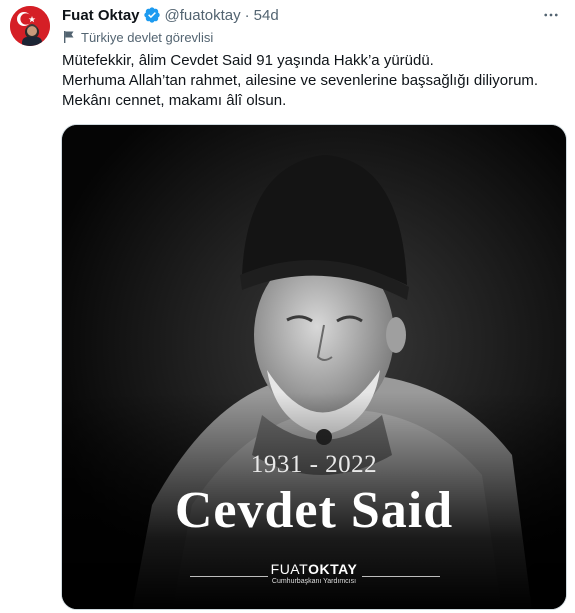 The image size is (575, 613). What do you see at coordinates (314, 510) in the screenshot?
I see `memorial-name: Cevdet Said` at bounding box center [314, 510].